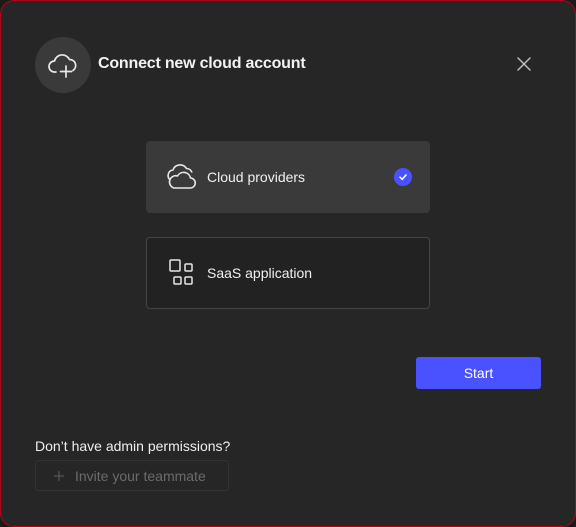 Image resolution: width=576 pixels, height=527 pixels. Describe the element at coordinates (133, 446) in the screenshot. I see `permissions-text: Don’t have admin permissions?` at that location.